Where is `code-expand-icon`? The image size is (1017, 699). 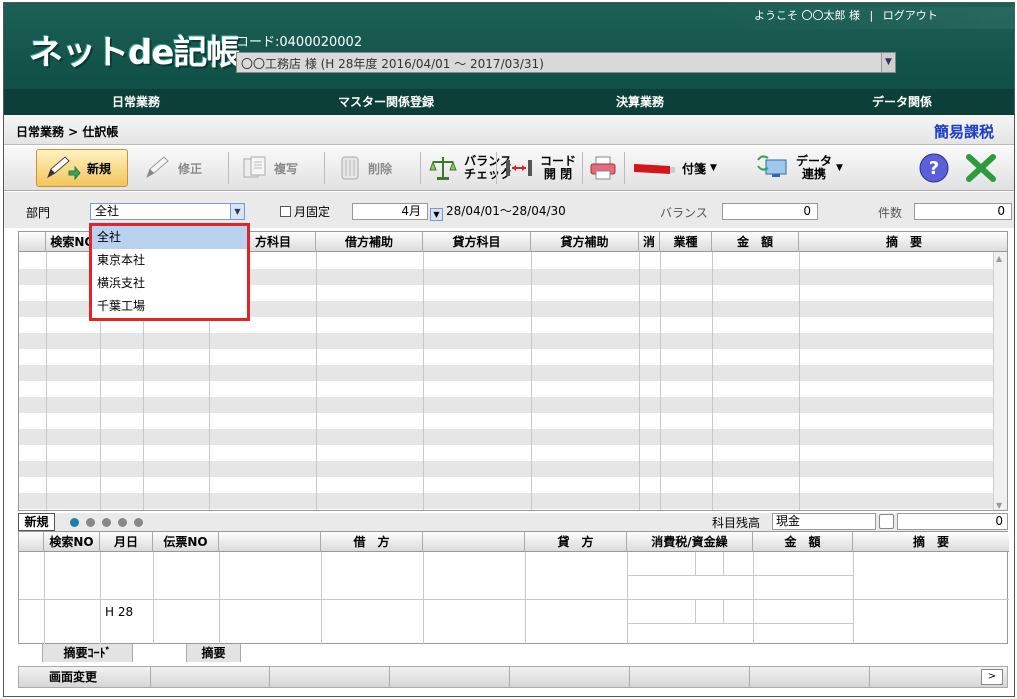
code-expand-icon is located at coordinates (519, 168).